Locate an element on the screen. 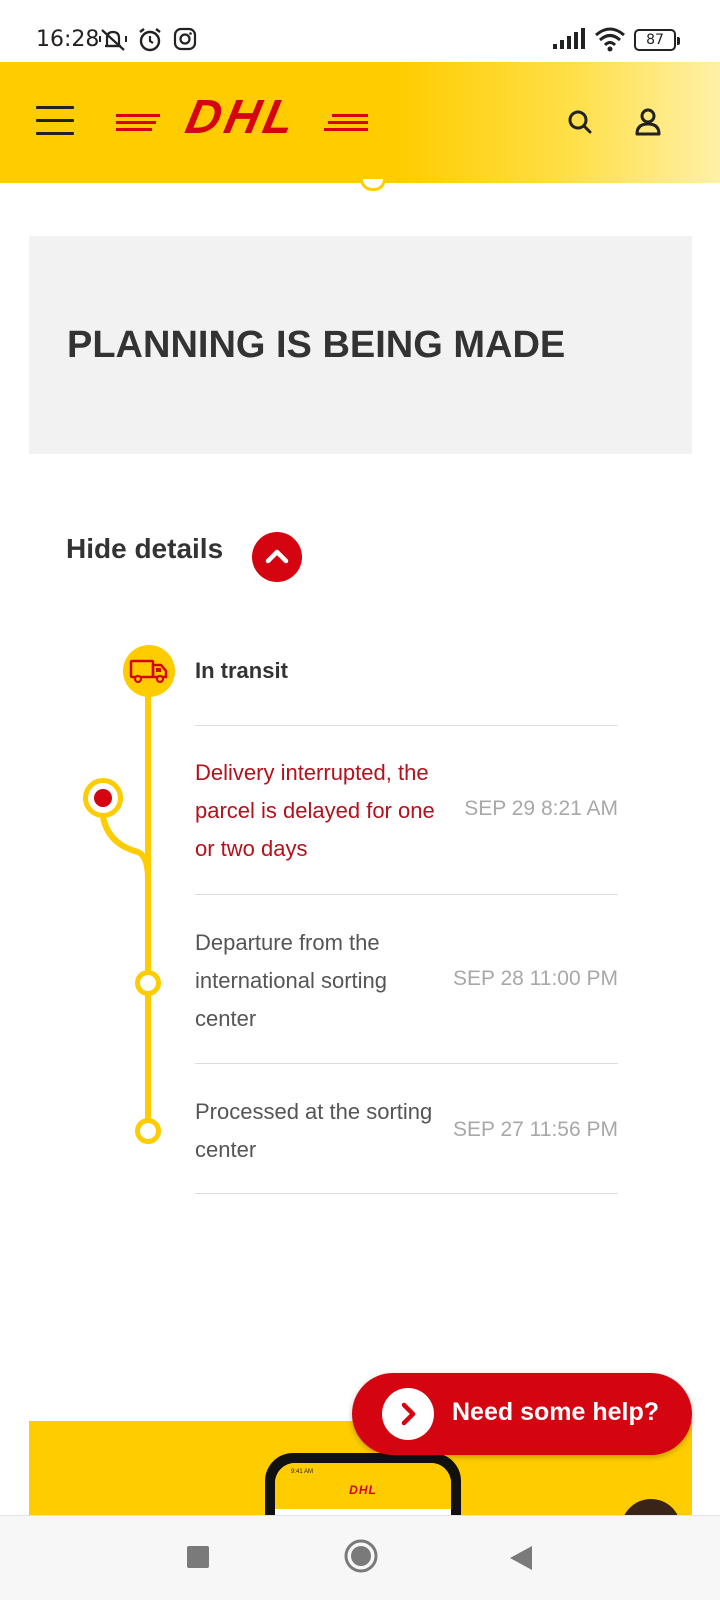 The height and width of the screenshot is (1600, 720). help-arrow-badge is located at coordinates (408, 1414).